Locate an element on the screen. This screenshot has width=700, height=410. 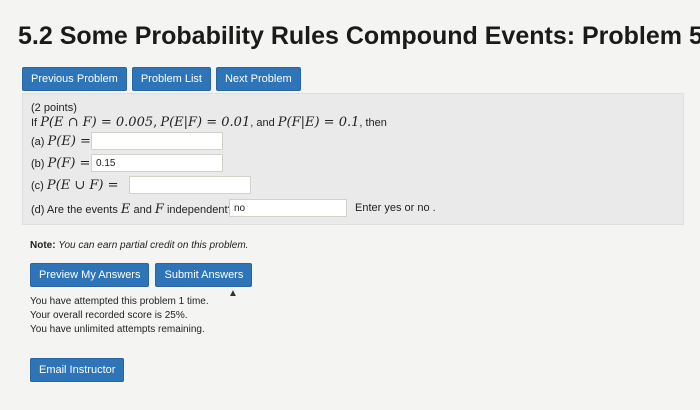
preview-answers-button: Preview My Answers is located at coordinates (90, 275).